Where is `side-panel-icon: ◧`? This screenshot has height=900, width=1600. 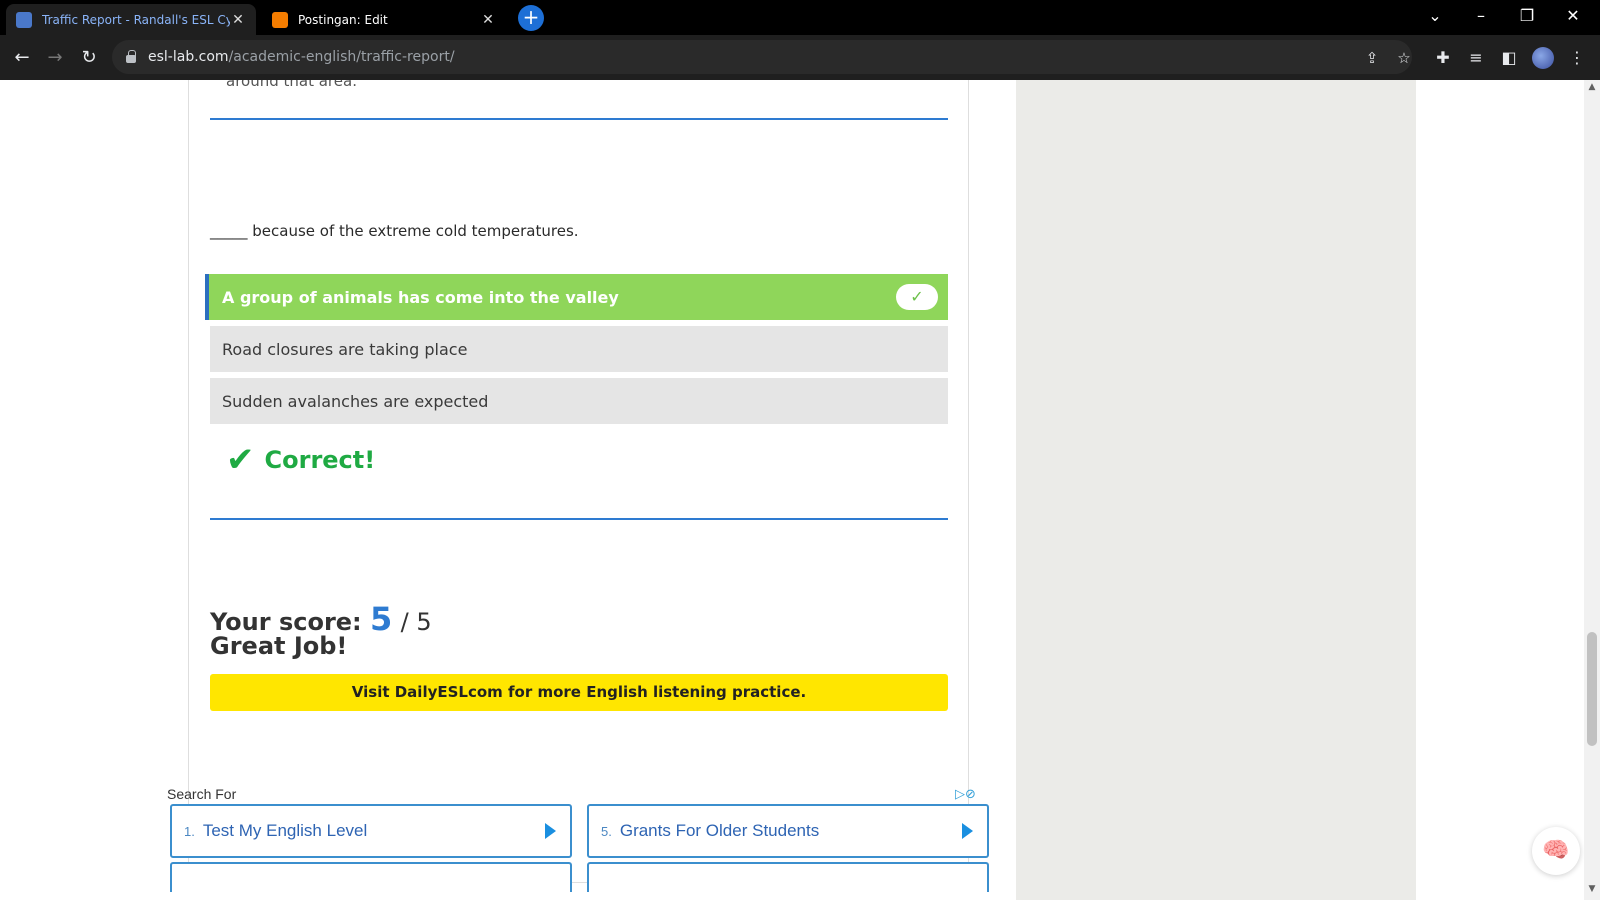 side-panel-icon: ◧ is located at coordinates (1509, 58).